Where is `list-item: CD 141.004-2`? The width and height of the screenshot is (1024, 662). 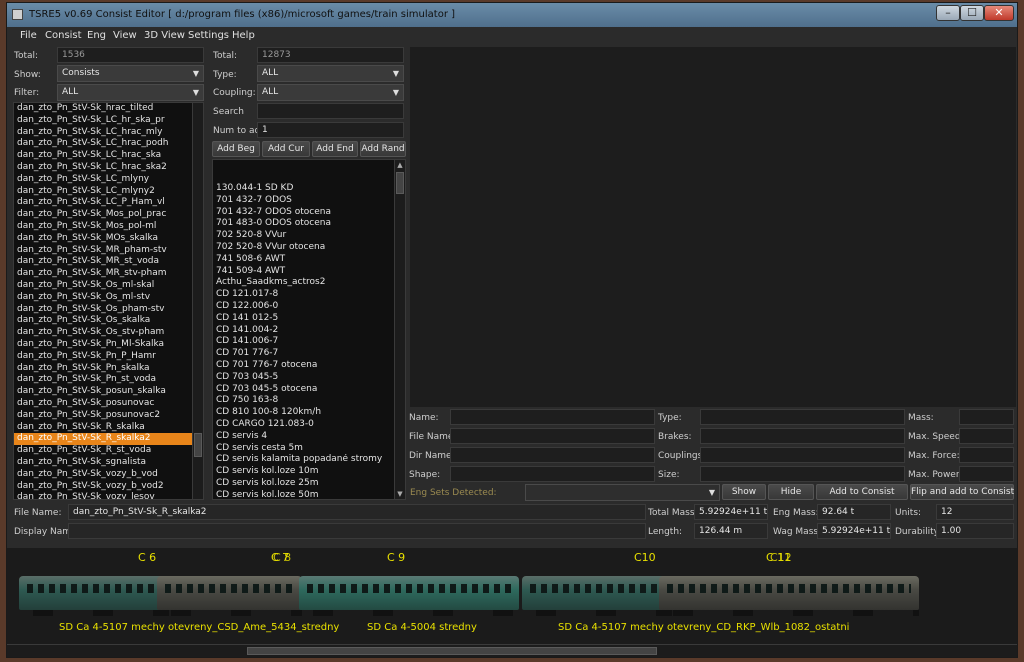
list-item: CD 141.004-2 is located at coordinates (309, 331).